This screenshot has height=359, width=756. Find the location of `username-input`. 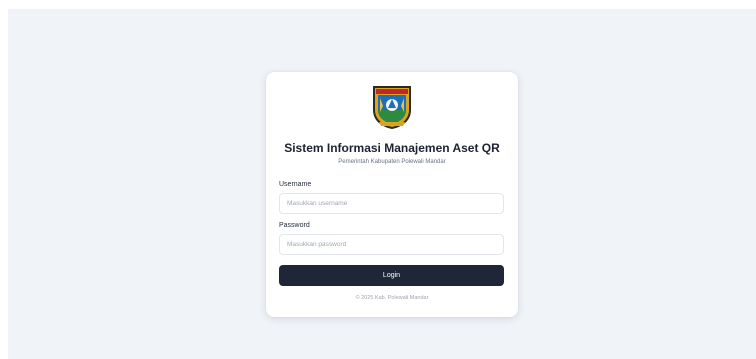

username-input is located at coordinates (391, 203).